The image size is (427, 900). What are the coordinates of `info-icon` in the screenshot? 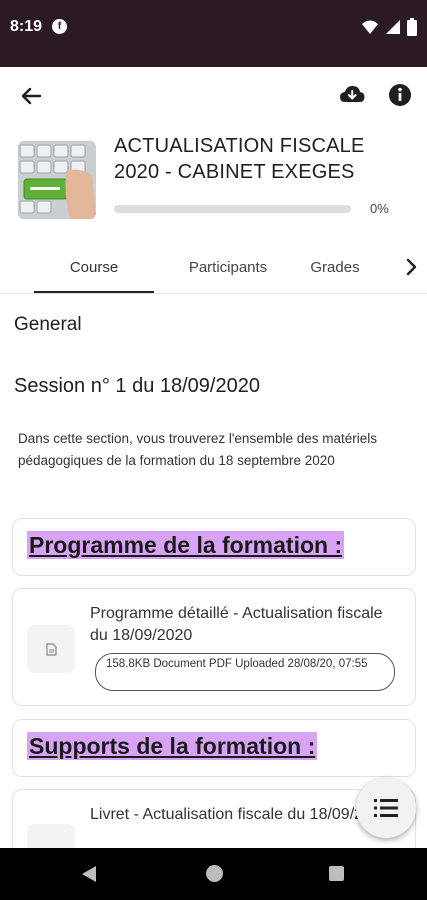 It's located at (400, 95).